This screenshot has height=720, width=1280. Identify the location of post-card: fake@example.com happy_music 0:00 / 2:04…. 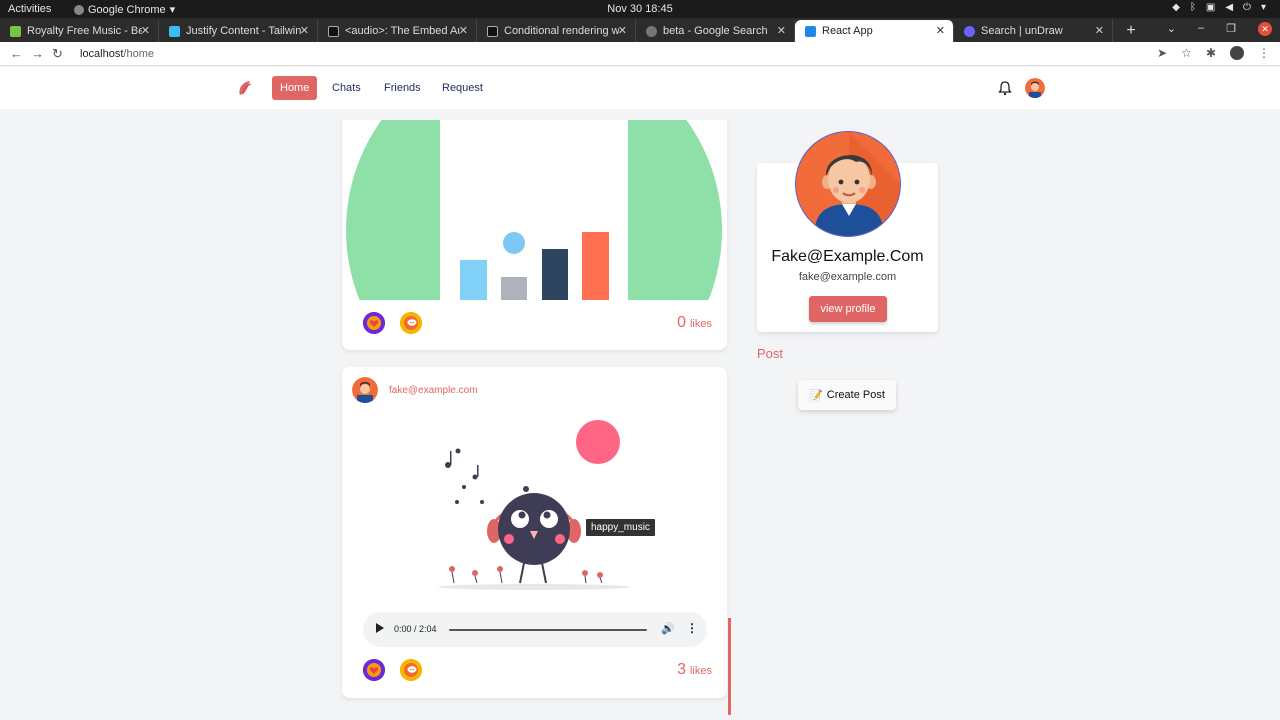
(534, 532).